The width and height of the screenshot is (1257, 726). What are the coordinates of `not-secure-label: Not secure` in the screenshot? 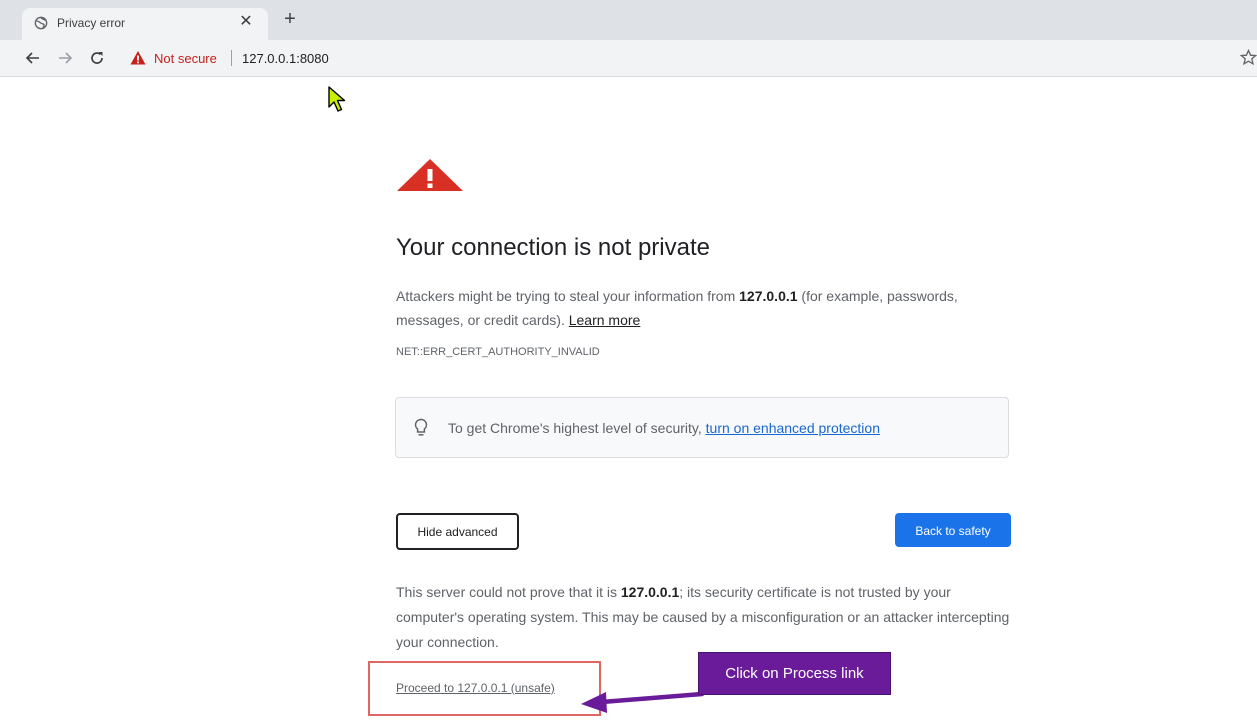 It's located at (185, 58).